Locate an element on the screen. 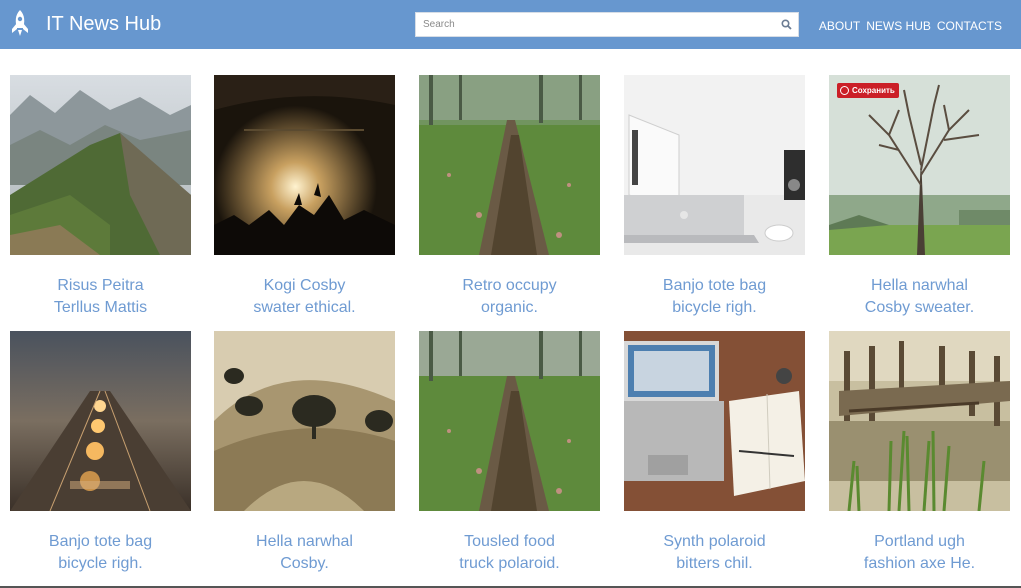 The height and width of the screenshot is (588, 1021). pinterest-icon is located at coordinates (844, 90).